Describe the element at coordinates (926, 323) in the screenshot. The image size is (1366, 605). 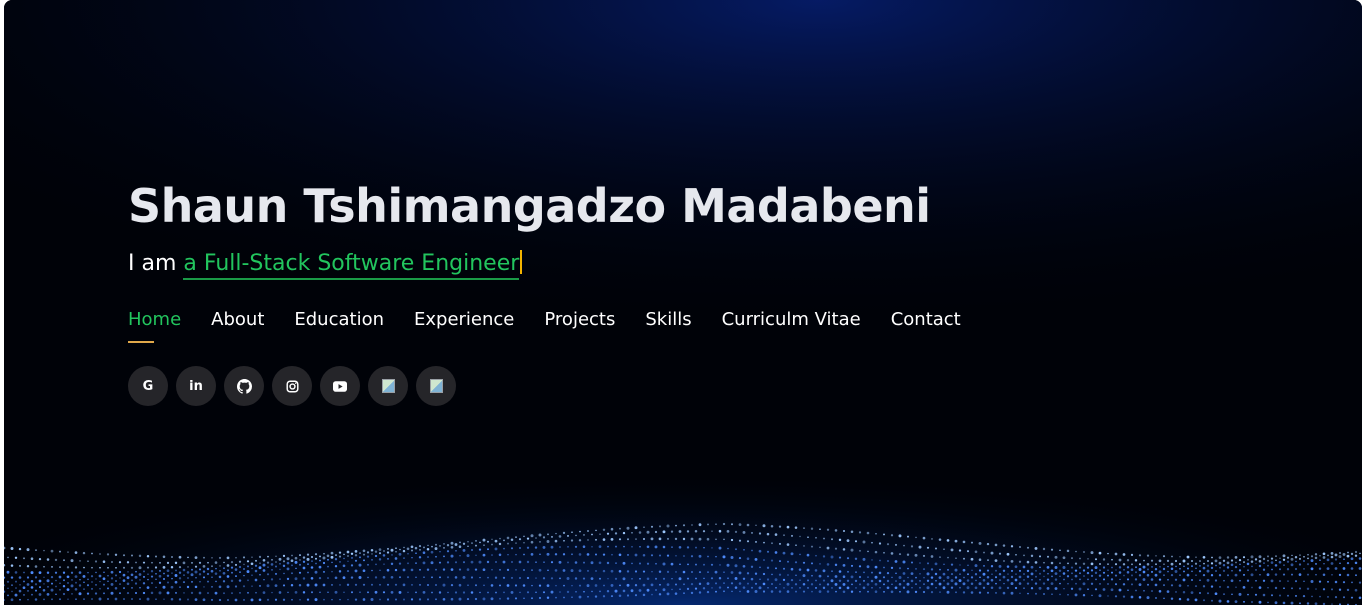
I see `nav-contact: Contact` at that location.